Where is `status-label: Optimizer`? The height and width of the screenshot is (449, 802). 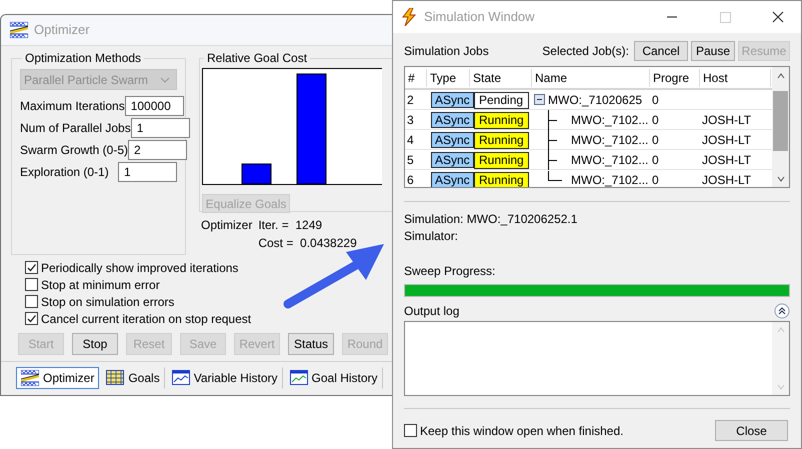 status-label: Optimizer is located at coordinates (226, 225).